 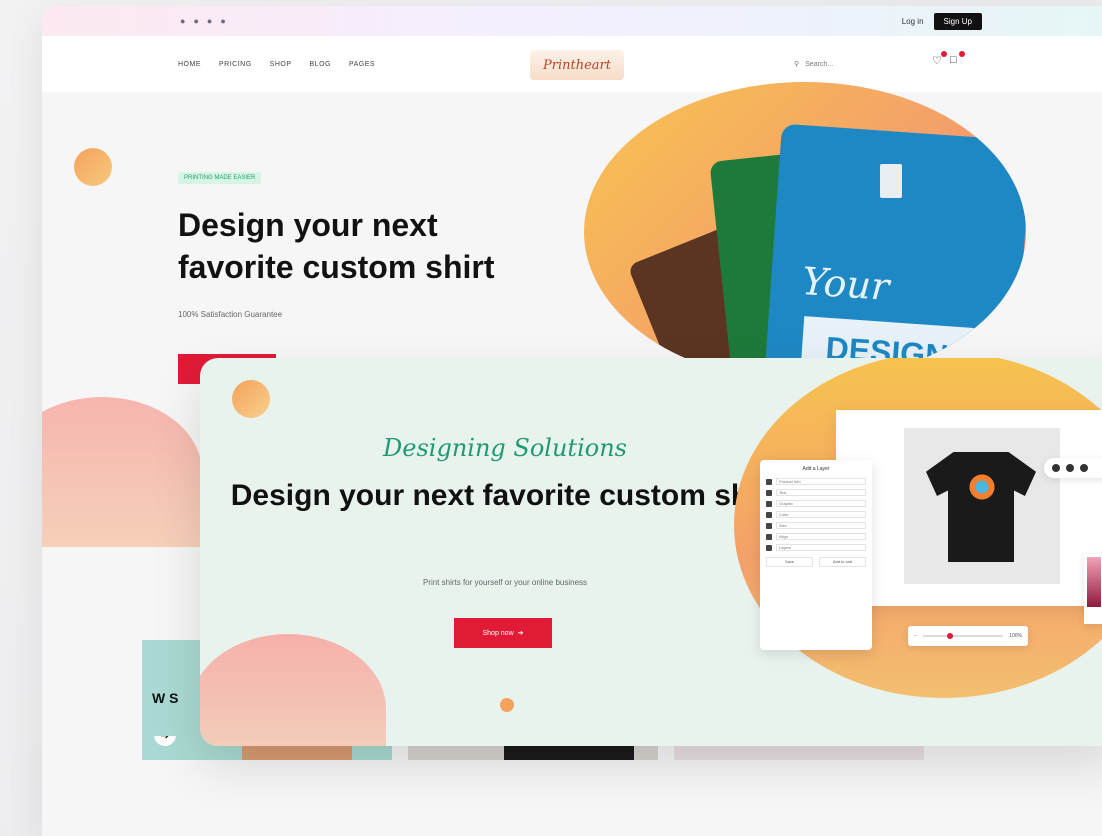 I want to click on panel-row: Size, so click(x=816, y=525).